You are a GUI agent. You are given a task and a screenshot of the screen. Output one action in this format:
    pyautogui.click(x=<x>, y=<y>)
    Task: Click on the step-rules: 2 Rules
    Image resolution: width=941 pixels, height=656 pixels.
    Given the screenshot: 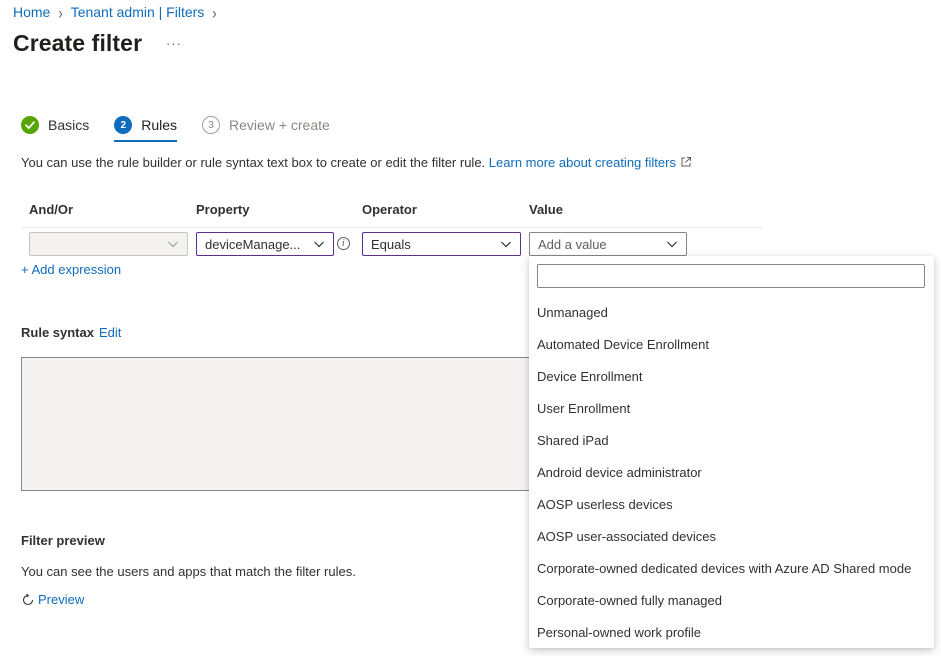 What is the action you would take?
    pyautogui.click(x=146, y=128)
    